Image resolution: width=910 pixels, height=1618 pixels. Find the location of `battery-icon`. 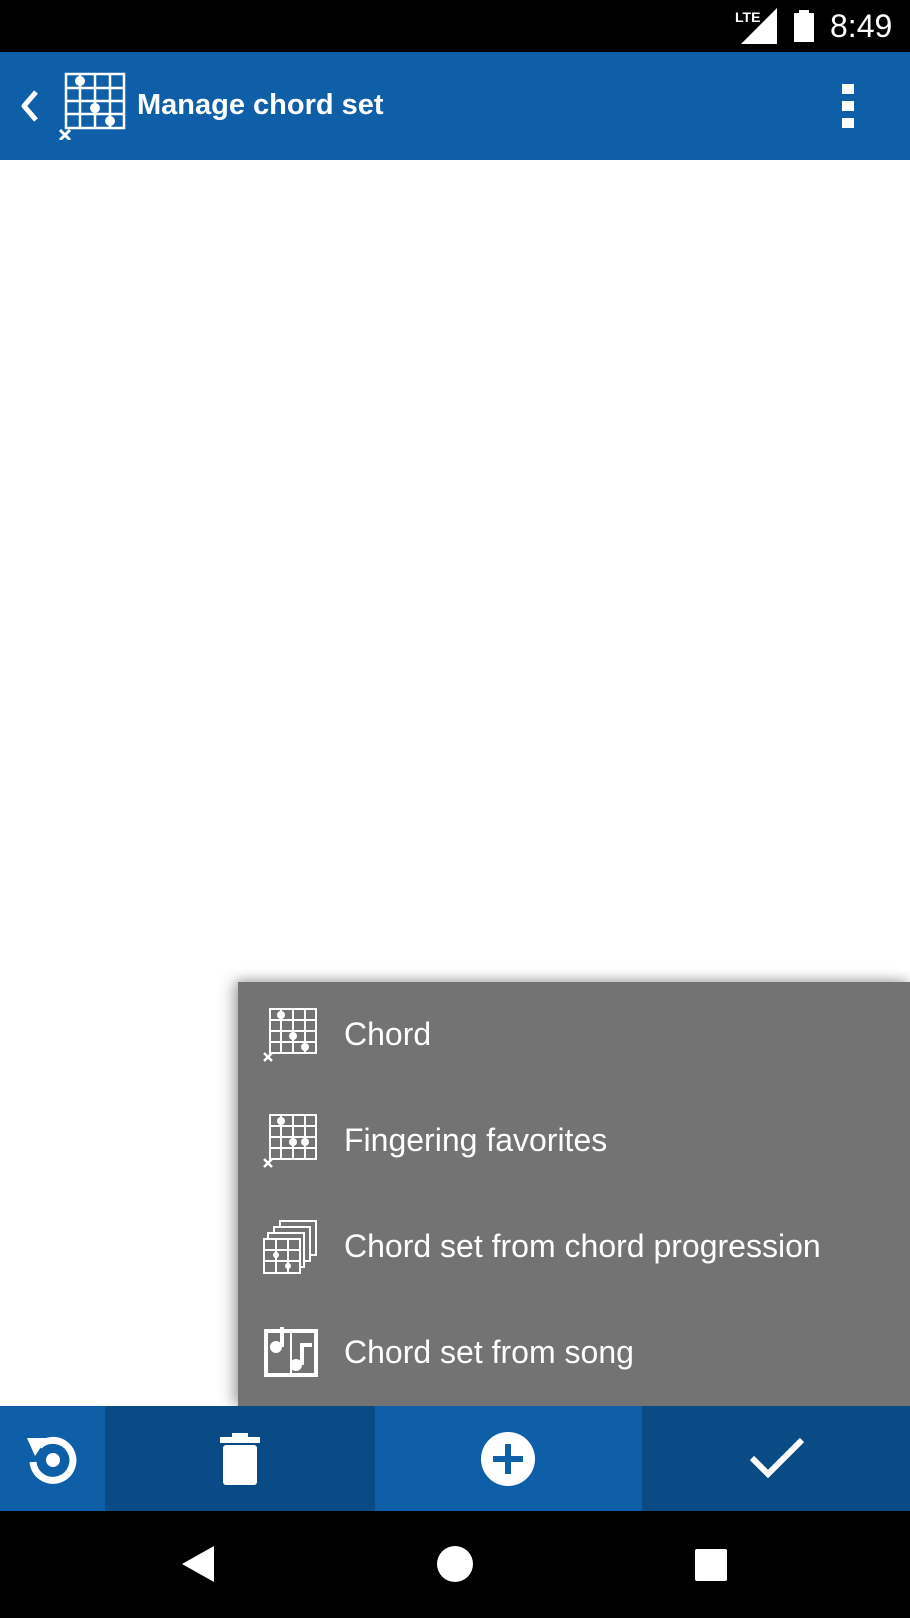

battery-icon is located at coordinates (804, 26).